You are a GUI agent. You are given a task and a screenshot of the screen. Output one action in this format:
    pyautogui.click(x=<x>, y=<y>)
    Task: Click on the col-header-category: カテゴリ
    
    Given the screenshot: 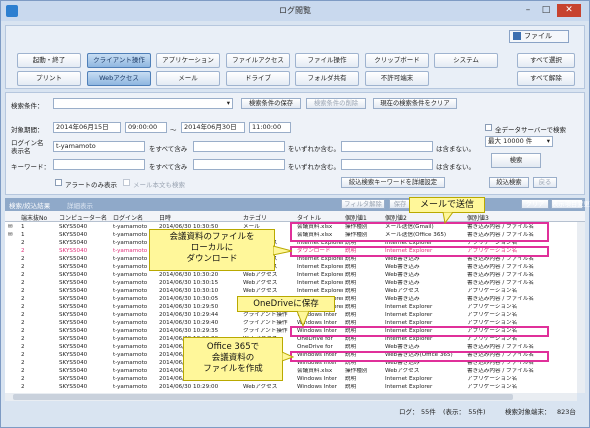 What is the action you would take?
    pyautogui.click(x=265, y=217)
    